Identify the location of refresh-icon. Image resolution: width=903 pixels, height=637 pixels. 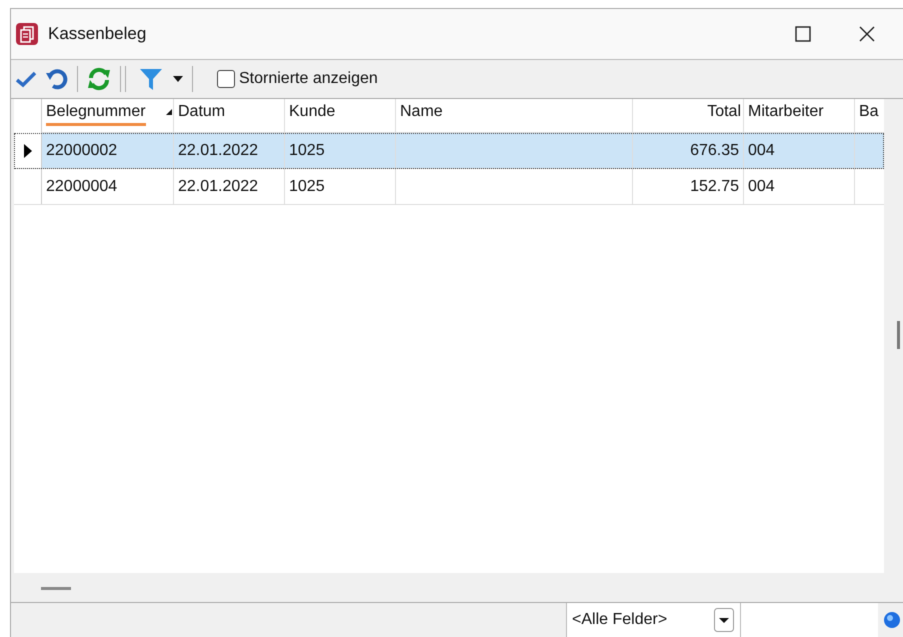
(99, 79).